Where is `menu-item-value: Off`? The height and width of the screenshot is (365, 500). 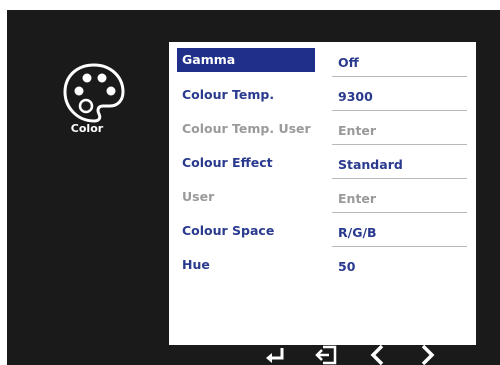
menu-item-value: Off is located at coordinates (348, 62).